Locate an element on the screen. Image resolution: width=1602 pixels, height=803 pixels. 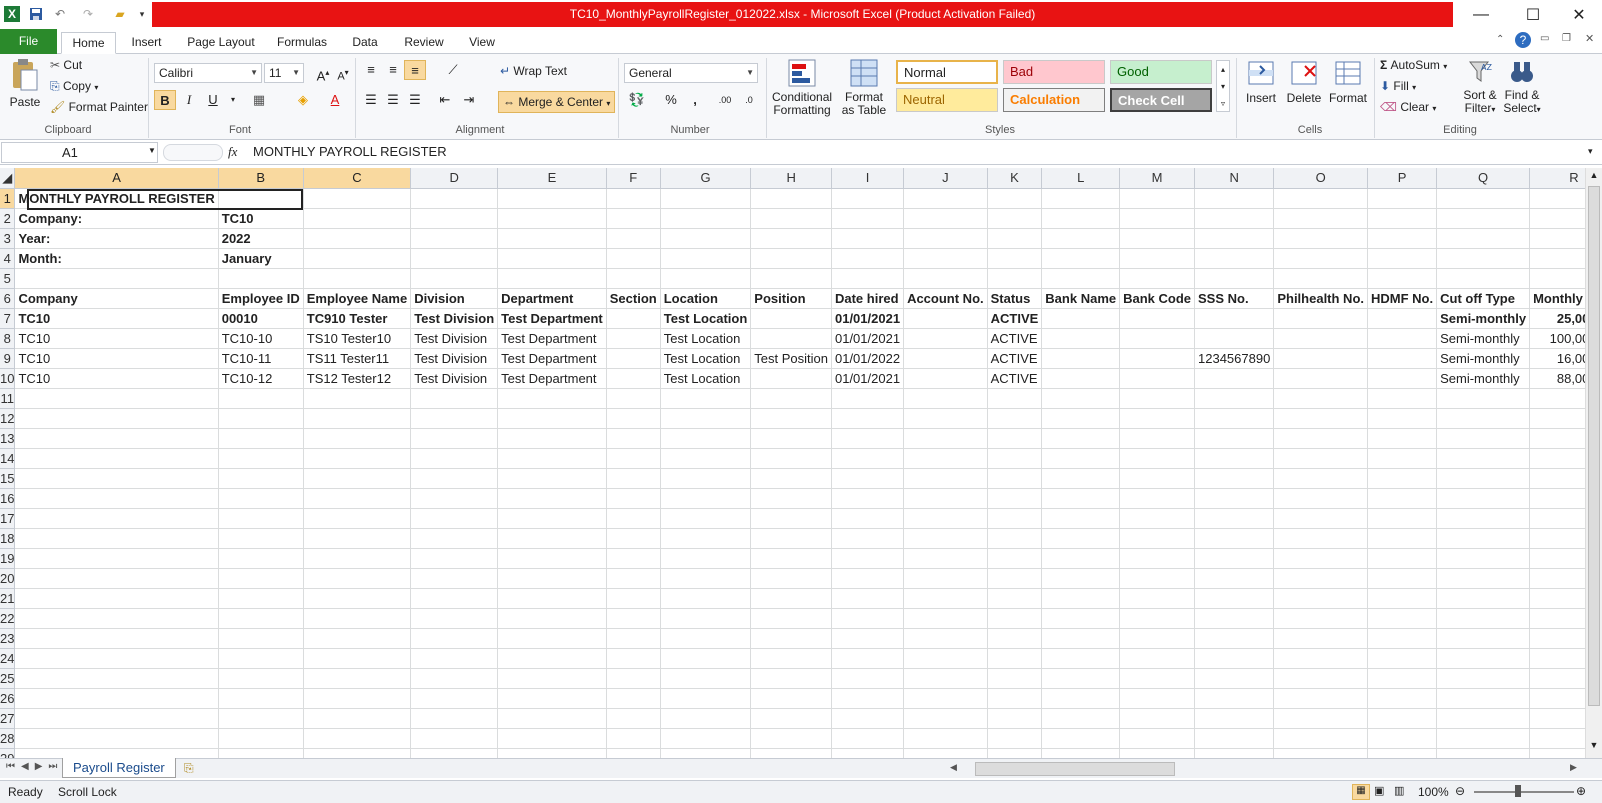
cell-m25 is located at coordinates (1157, 678).